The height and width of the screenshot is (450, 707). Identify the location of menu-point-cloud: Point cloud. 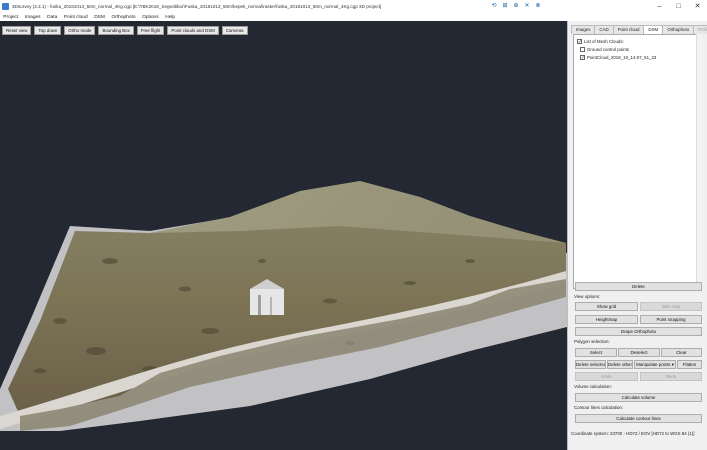
(76, 17).